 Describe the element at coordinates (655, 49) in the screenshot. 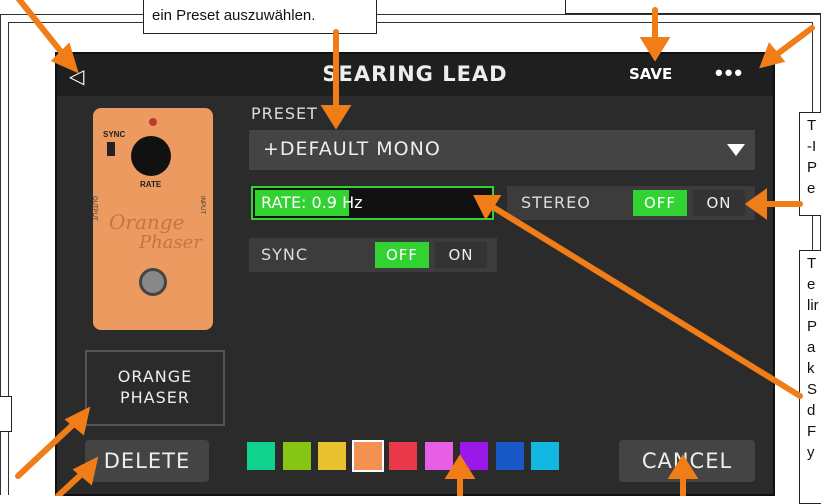

I see `arrowhead-save` at that location.